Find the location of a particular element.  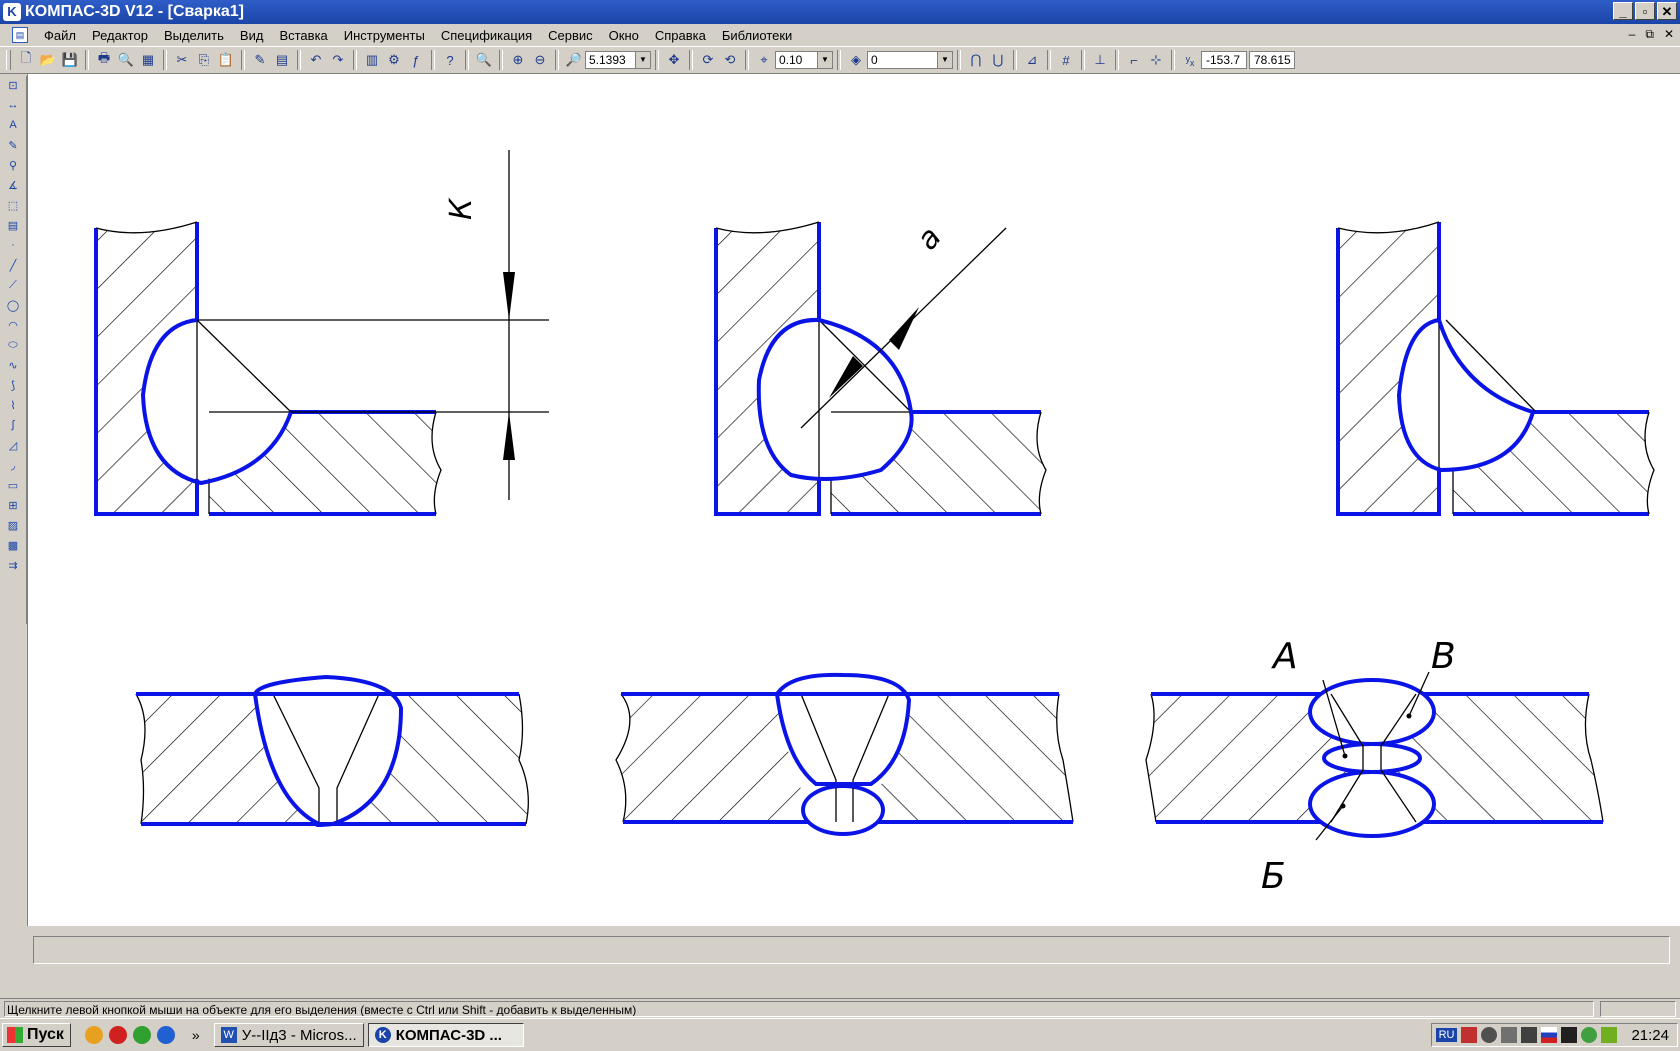

butt-joint-3: А В Б is located at coordinates (1374, 766).